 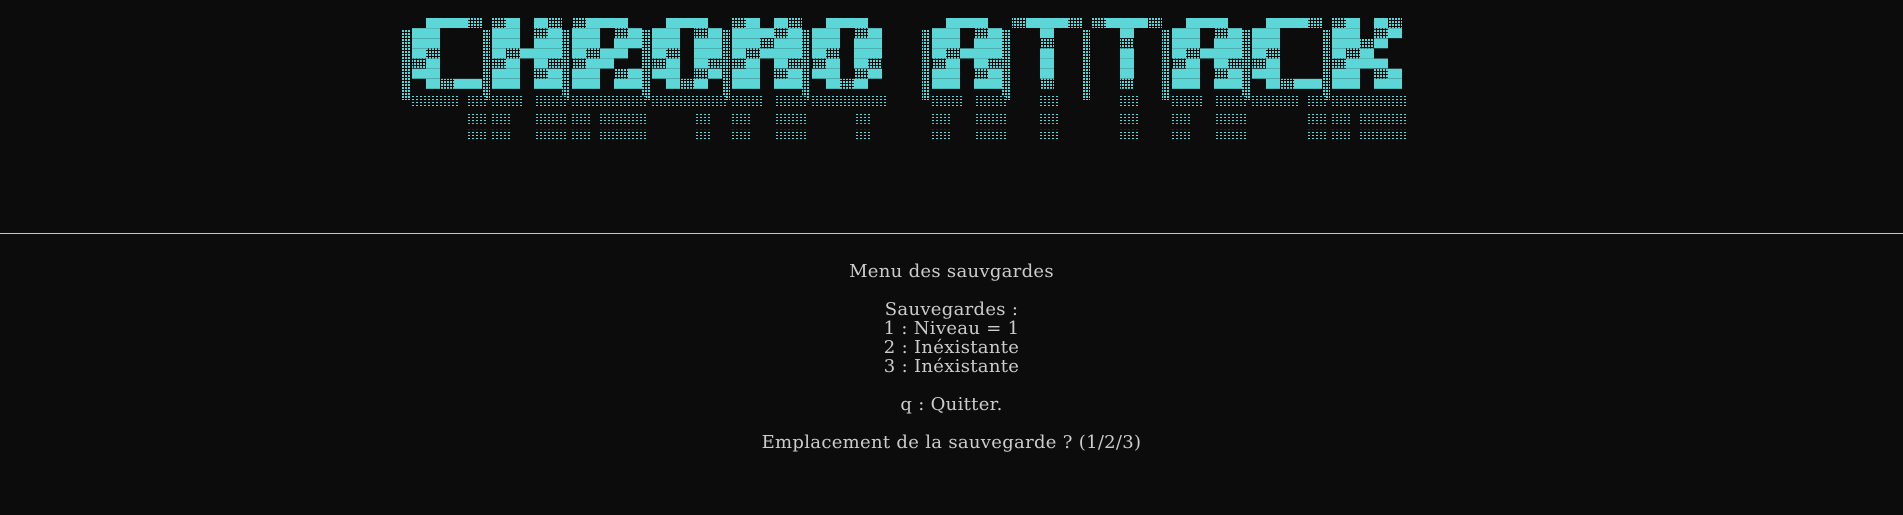 I want to click on banner-block-n, so click(x=739, y=73).